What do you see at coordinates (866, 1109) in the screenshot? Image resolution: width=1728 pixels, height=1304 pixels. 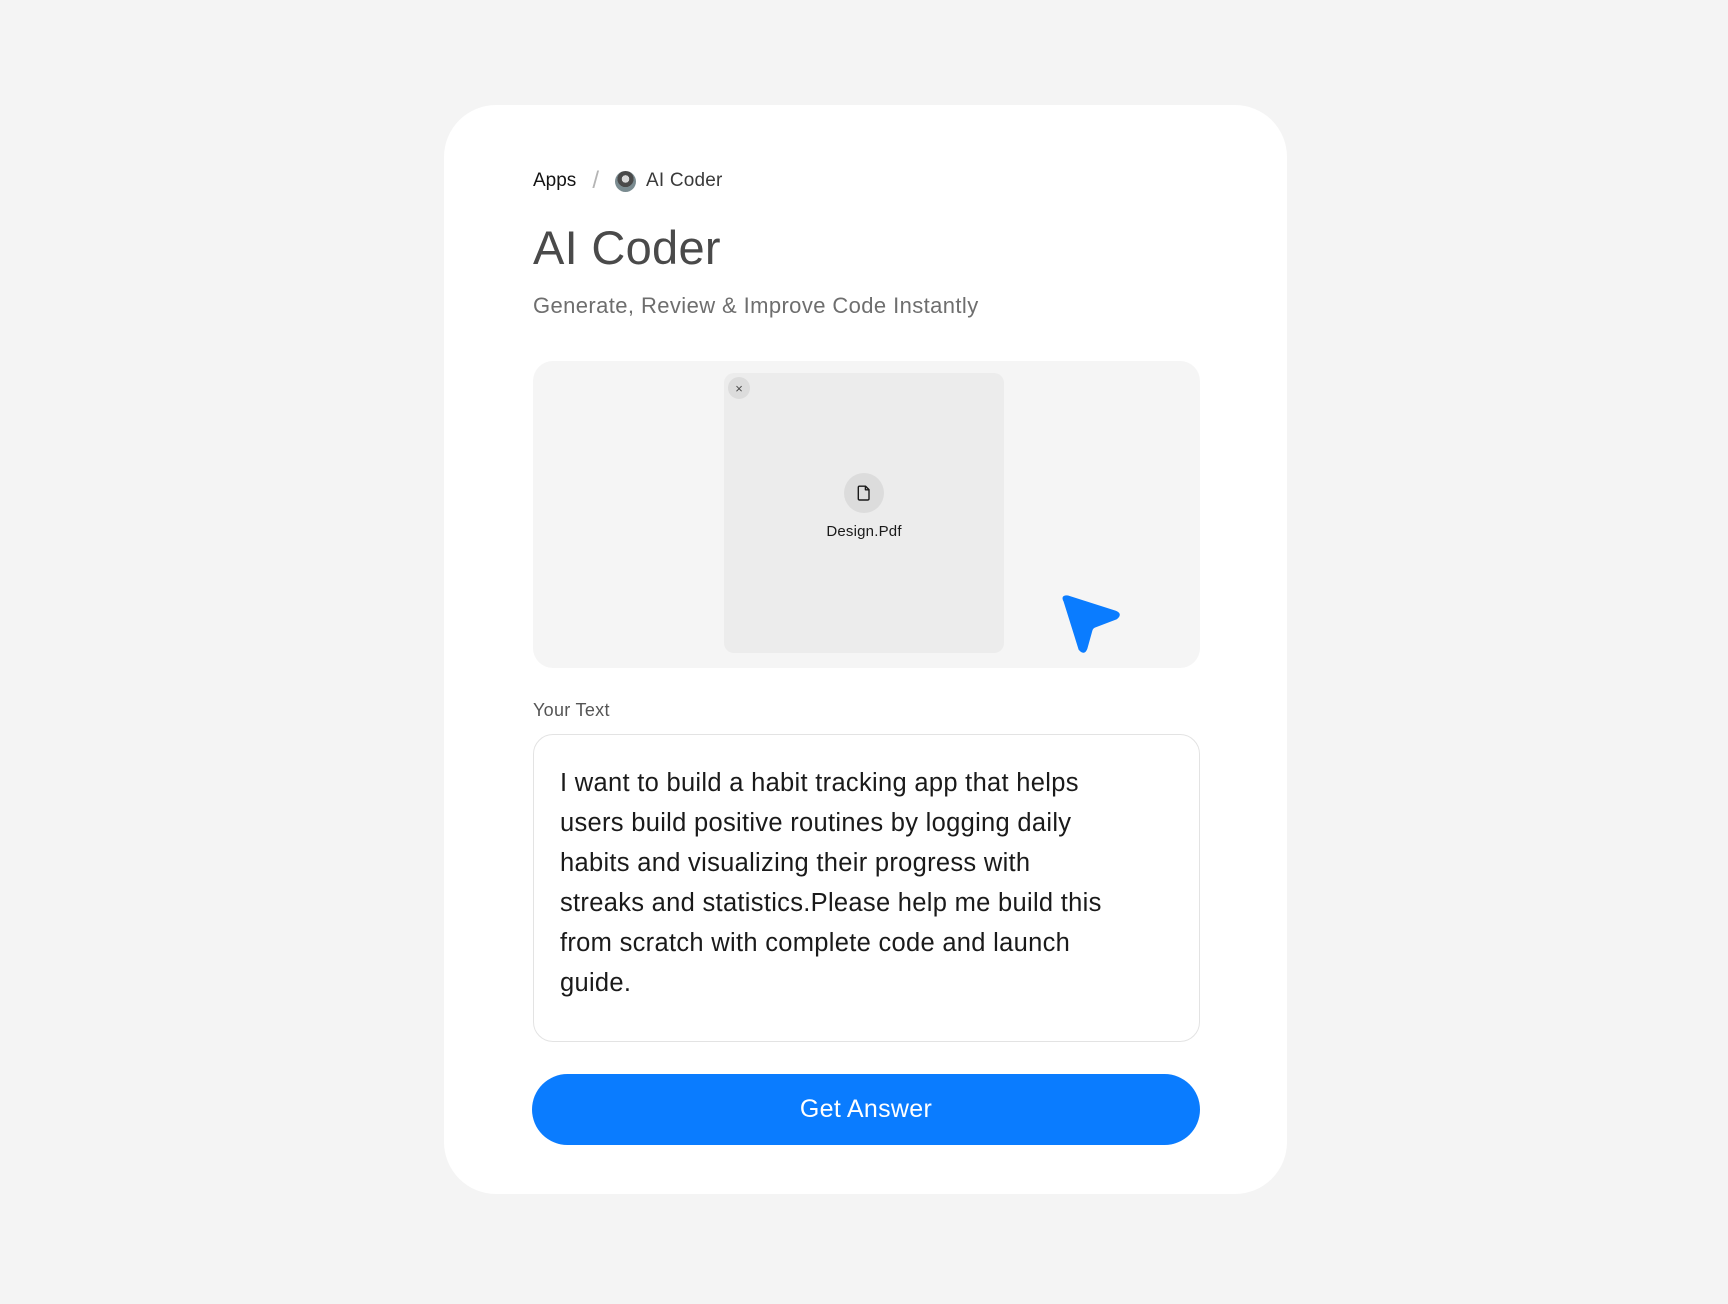 I see `get-answer-button: Get Answer` at bounding box center [866, 1109].